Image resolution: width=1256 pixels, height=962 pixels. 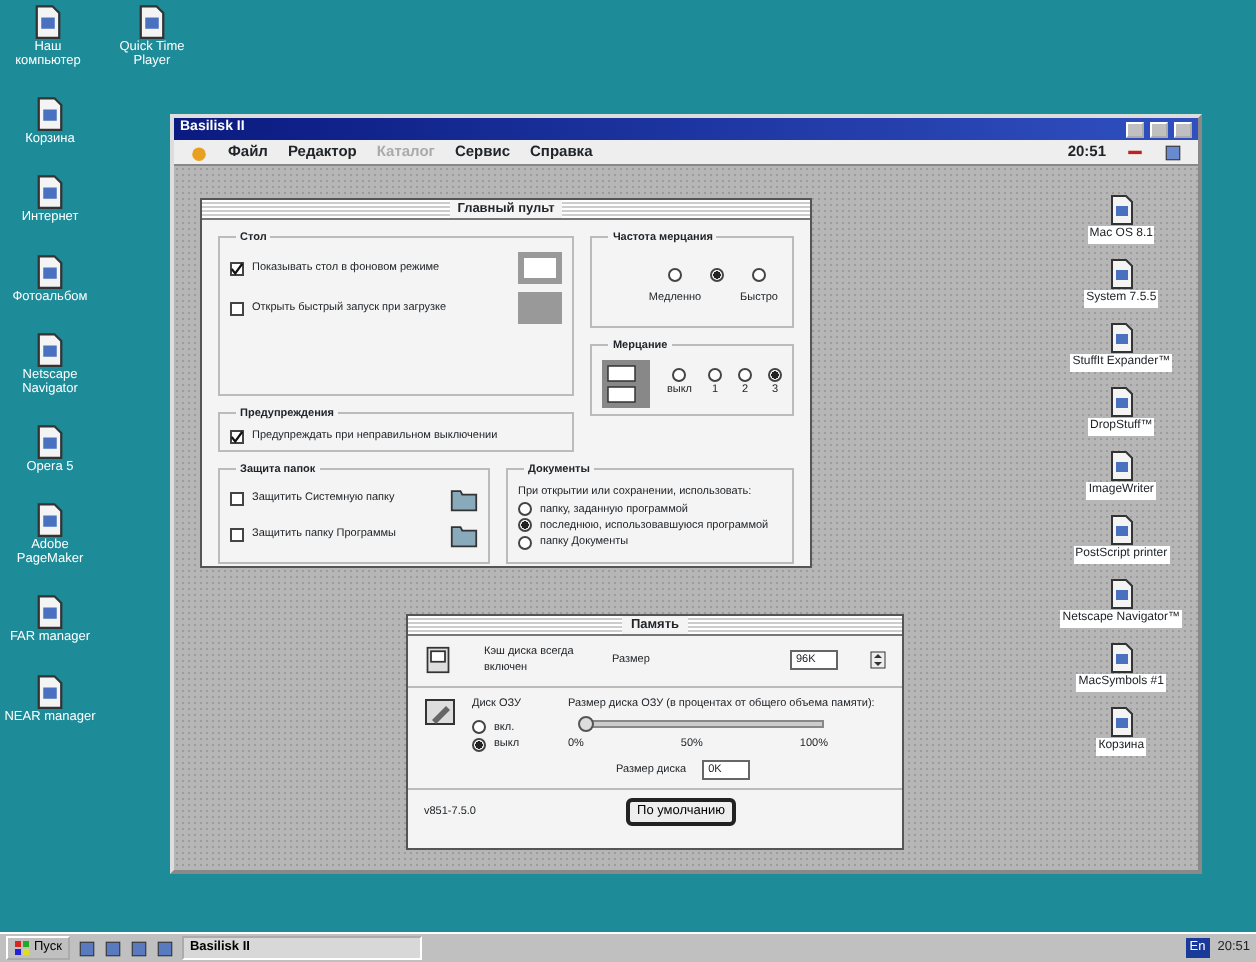 I want to click on windows-logo-icon, so click(x=22, y=948).